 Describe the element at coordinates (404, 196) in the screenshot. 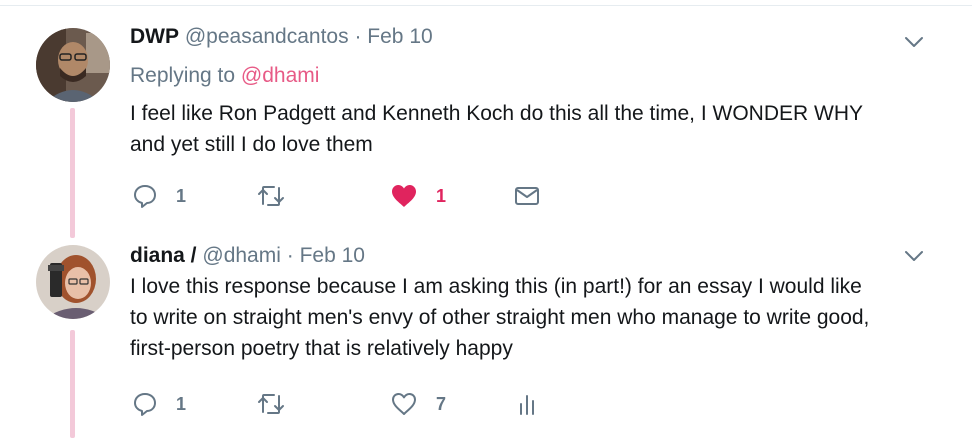

I see `heart-filled-icon` at that location.